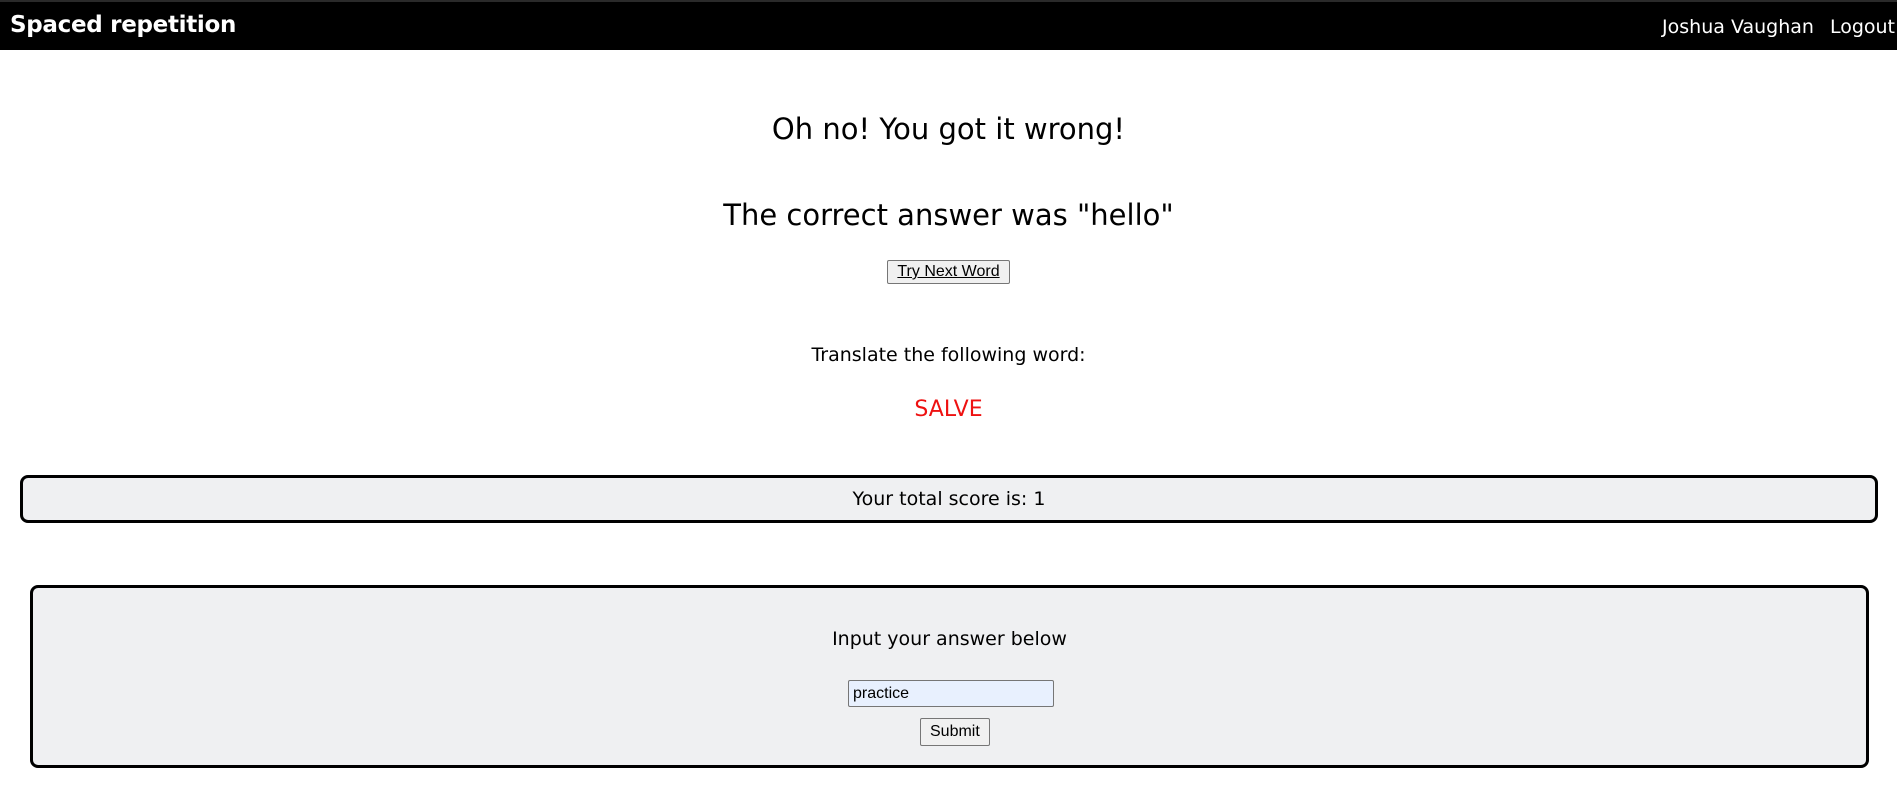 Image resolution: width=1897 pixels, height=800 pixels. Describe the element at coordinates (948, 129) in the screenshot. I see `feedback-title: Oh no! You got it wrong!` at that location.